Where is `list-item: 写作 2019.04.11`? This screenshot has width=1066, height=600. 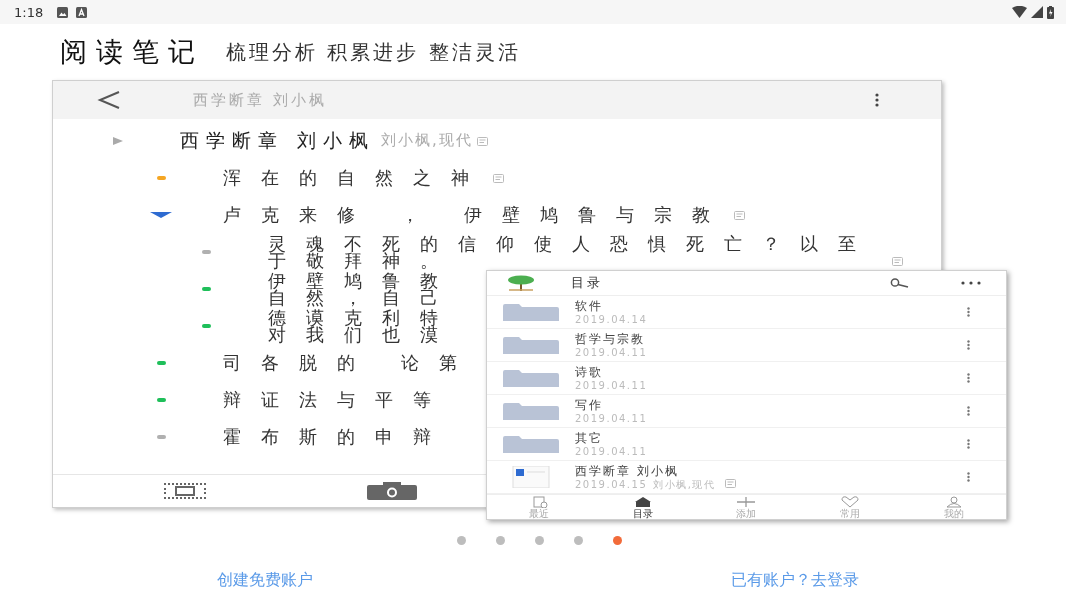 list-item: 写作 2019.04.11 is located at coordinates (746, 411).